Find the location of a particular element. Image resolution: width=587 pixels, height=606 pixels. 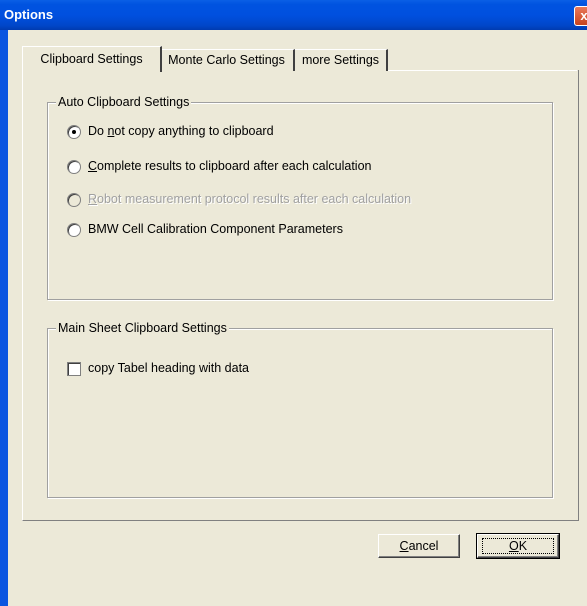

radio-robot-protocol is located at coordinates (74, 200).